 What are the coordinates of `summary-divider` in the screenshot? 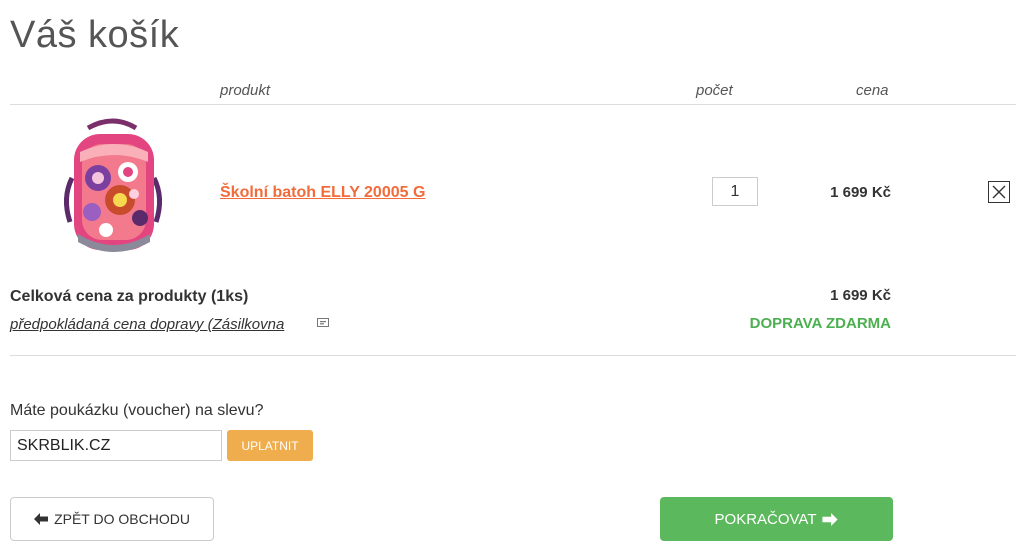 It's located at (513, 355).